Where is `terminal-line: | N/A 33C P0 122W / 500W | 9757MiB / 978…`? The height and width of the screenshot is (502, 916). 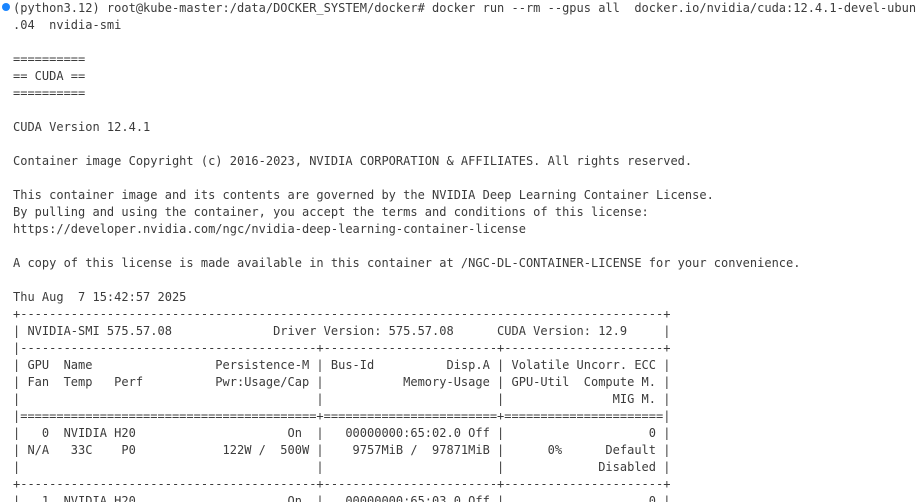
terminal-line: | N/A 33C P0 122W / 500W | 9757MiB / 978… is located at coordinates (342, 450).